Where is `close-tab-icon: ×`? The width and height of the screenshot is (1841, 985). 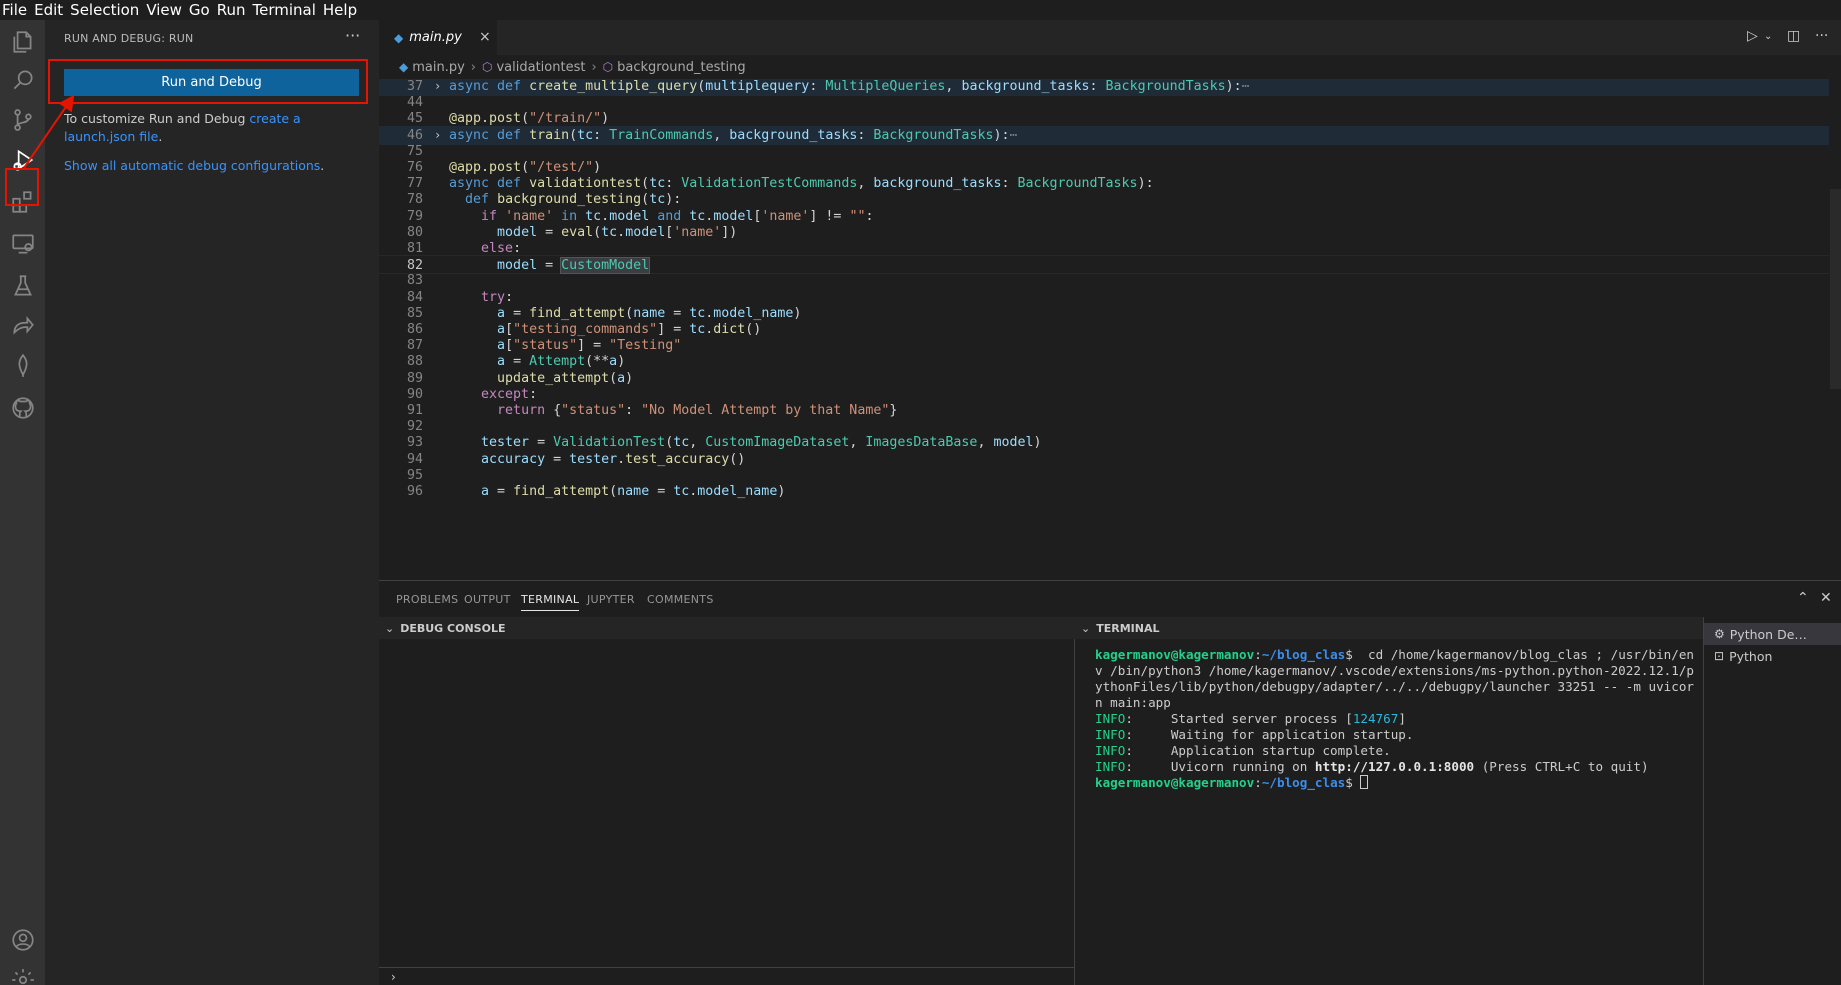 close-tab-icon: × is located at coordinates (485, 37).